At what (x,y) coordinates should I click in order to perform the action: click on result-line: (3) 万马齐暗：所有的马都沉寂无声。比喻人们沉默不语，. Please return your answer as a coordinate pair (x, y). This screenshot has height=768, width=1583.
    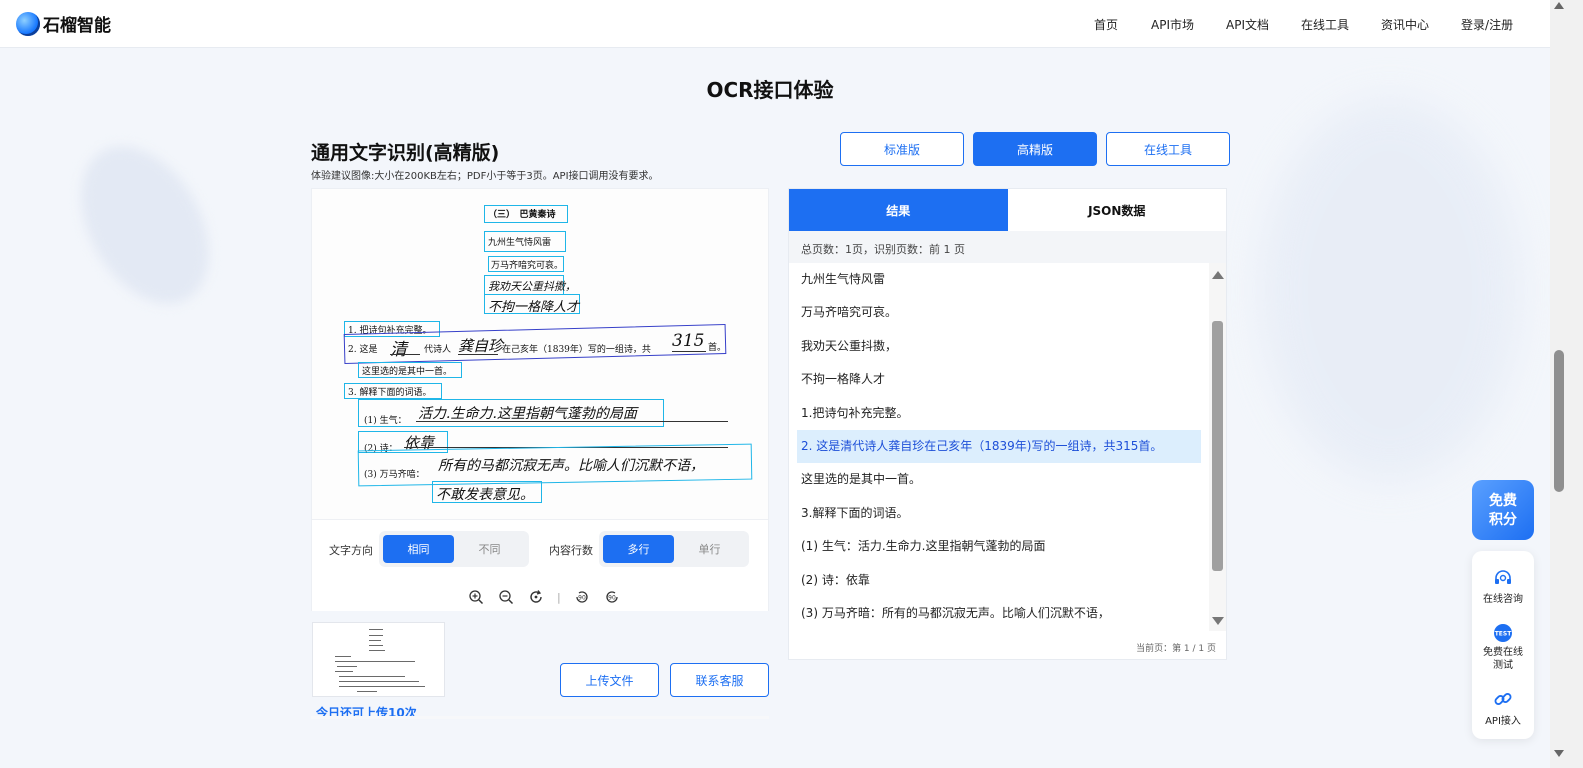
    Looking at the image, I should click on (999, 613).